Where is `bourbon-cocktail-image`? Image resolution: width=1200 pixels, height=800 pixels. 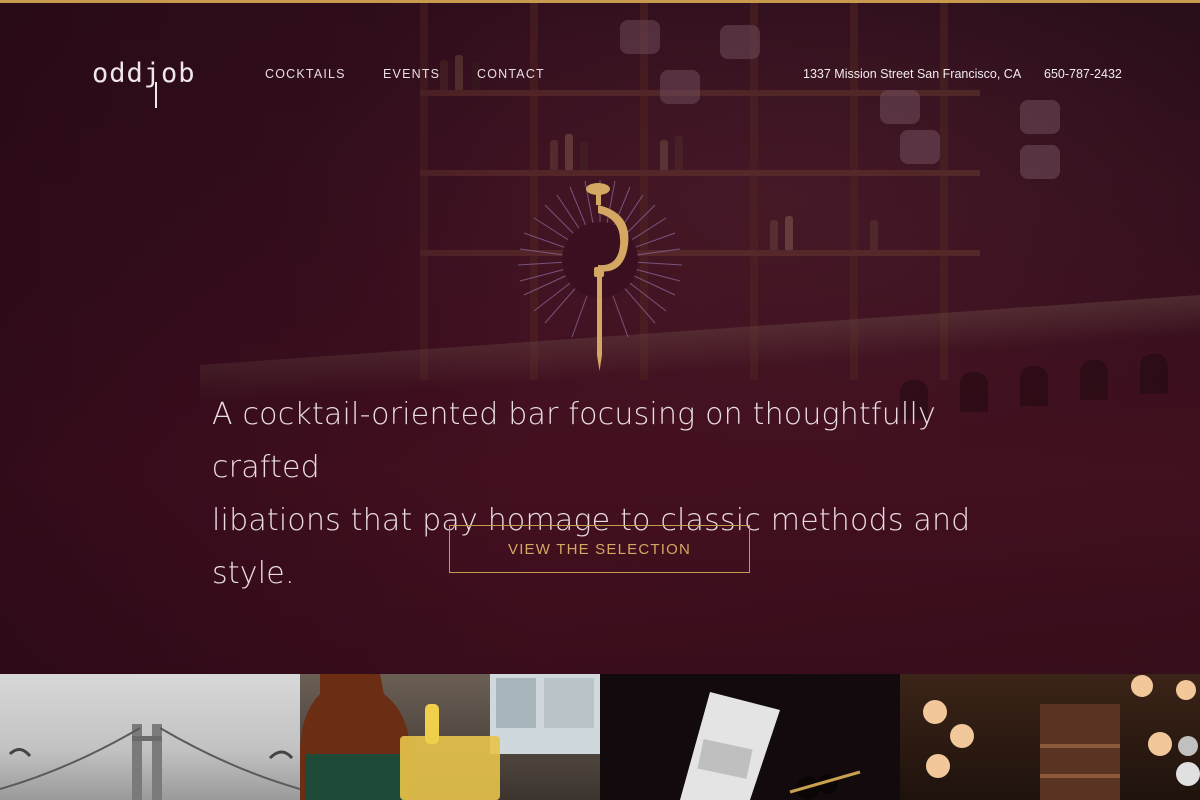
bourbon-cocktail-image is located at coordinates (450, 737).